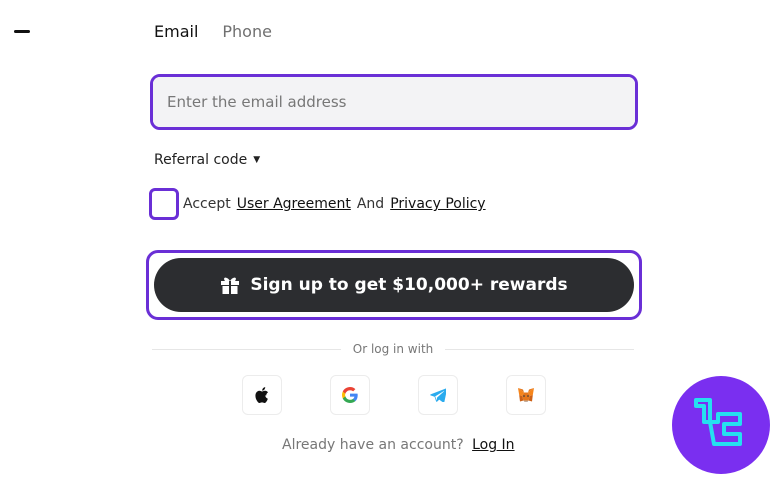  I want to click on brand-logo, so click(721, 425).